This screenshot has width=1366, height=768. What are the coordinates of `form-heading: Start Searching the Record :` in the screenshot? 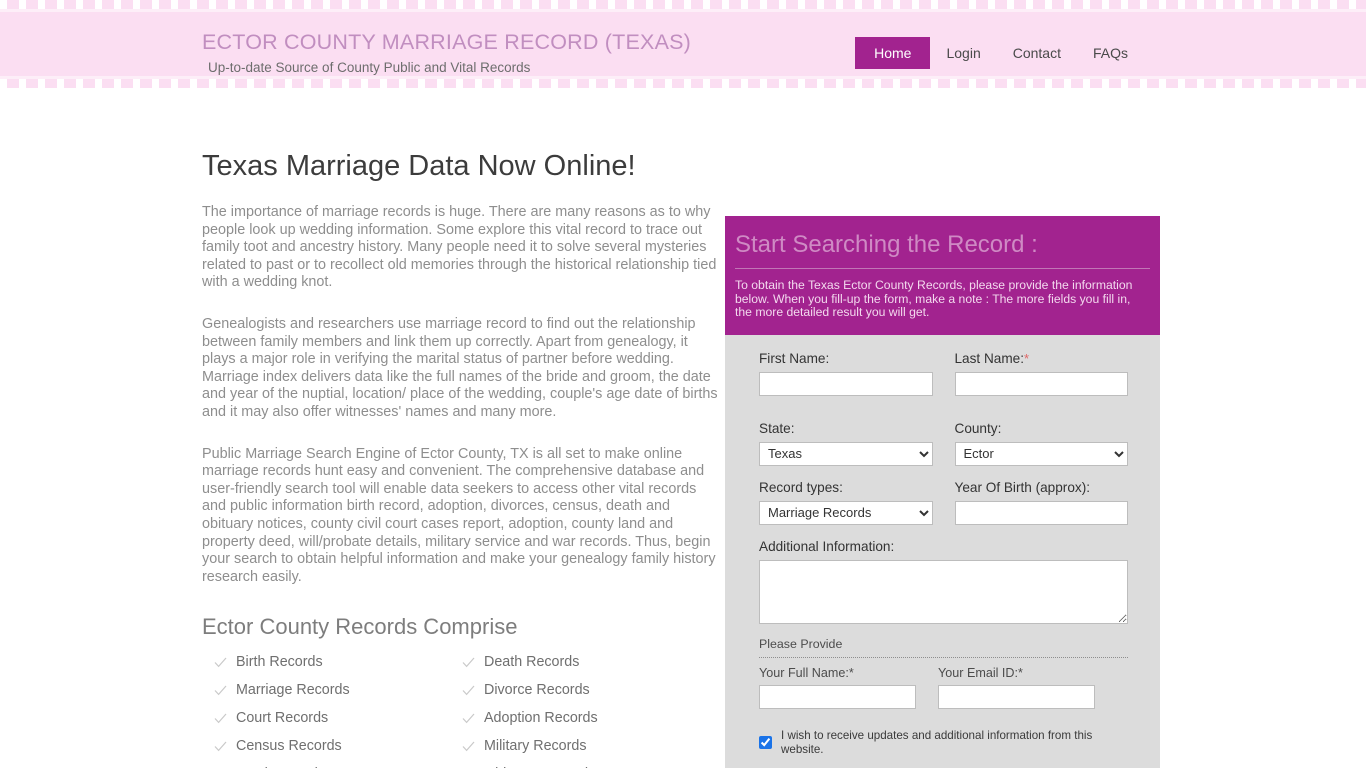 It's located at (942, 250).